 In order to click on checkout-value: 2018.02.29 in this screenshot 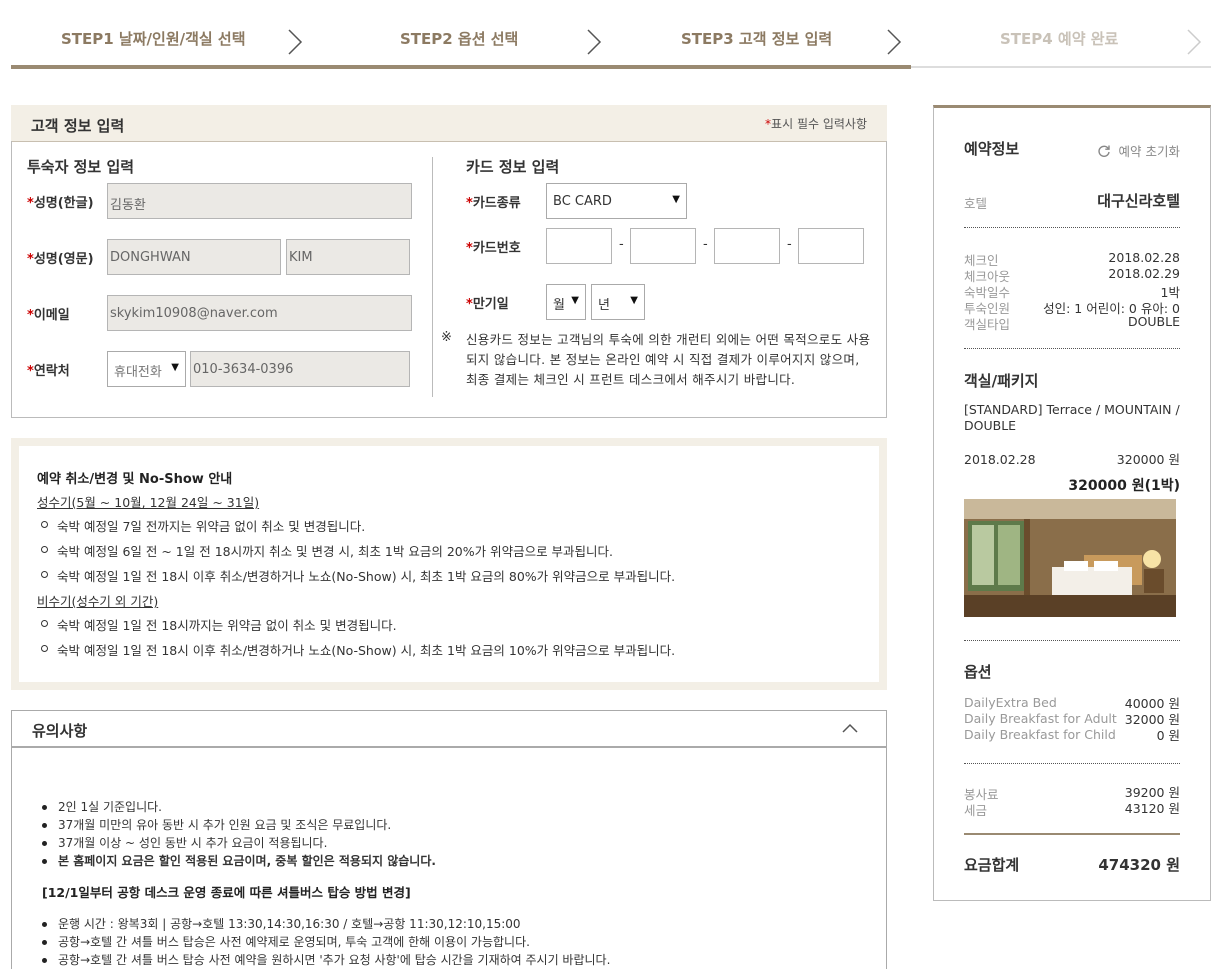, I will do `click(1144, 273)`.